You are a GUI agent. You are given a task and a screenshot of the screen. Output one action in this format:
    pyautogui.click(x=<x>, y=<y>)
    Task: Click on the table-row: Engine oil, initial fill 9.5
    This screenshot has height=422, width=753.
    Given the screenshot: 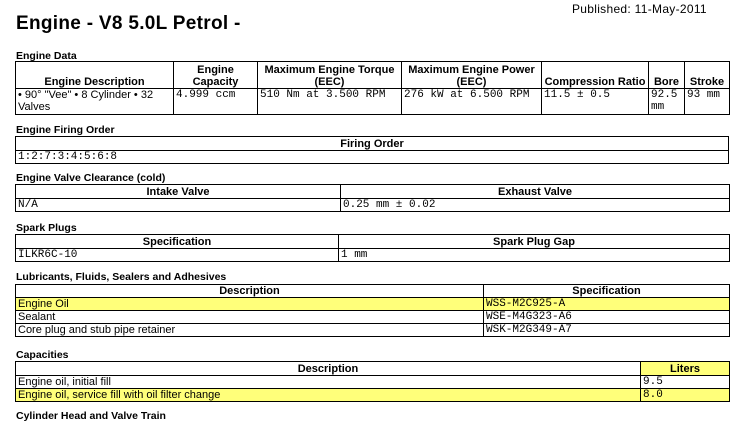 What is the action you would take?
    pyautogui.click(x=372, y=382)
    